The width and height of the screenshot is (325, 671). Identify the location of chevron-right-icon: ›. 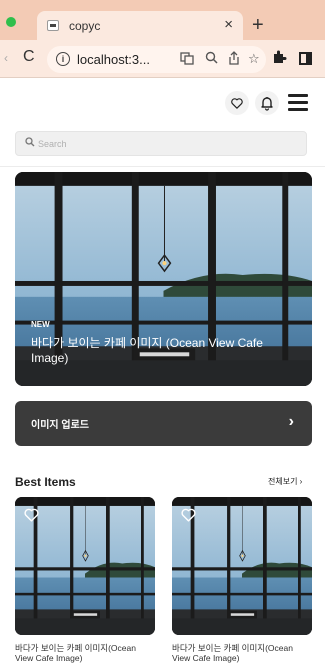
(291, 421).